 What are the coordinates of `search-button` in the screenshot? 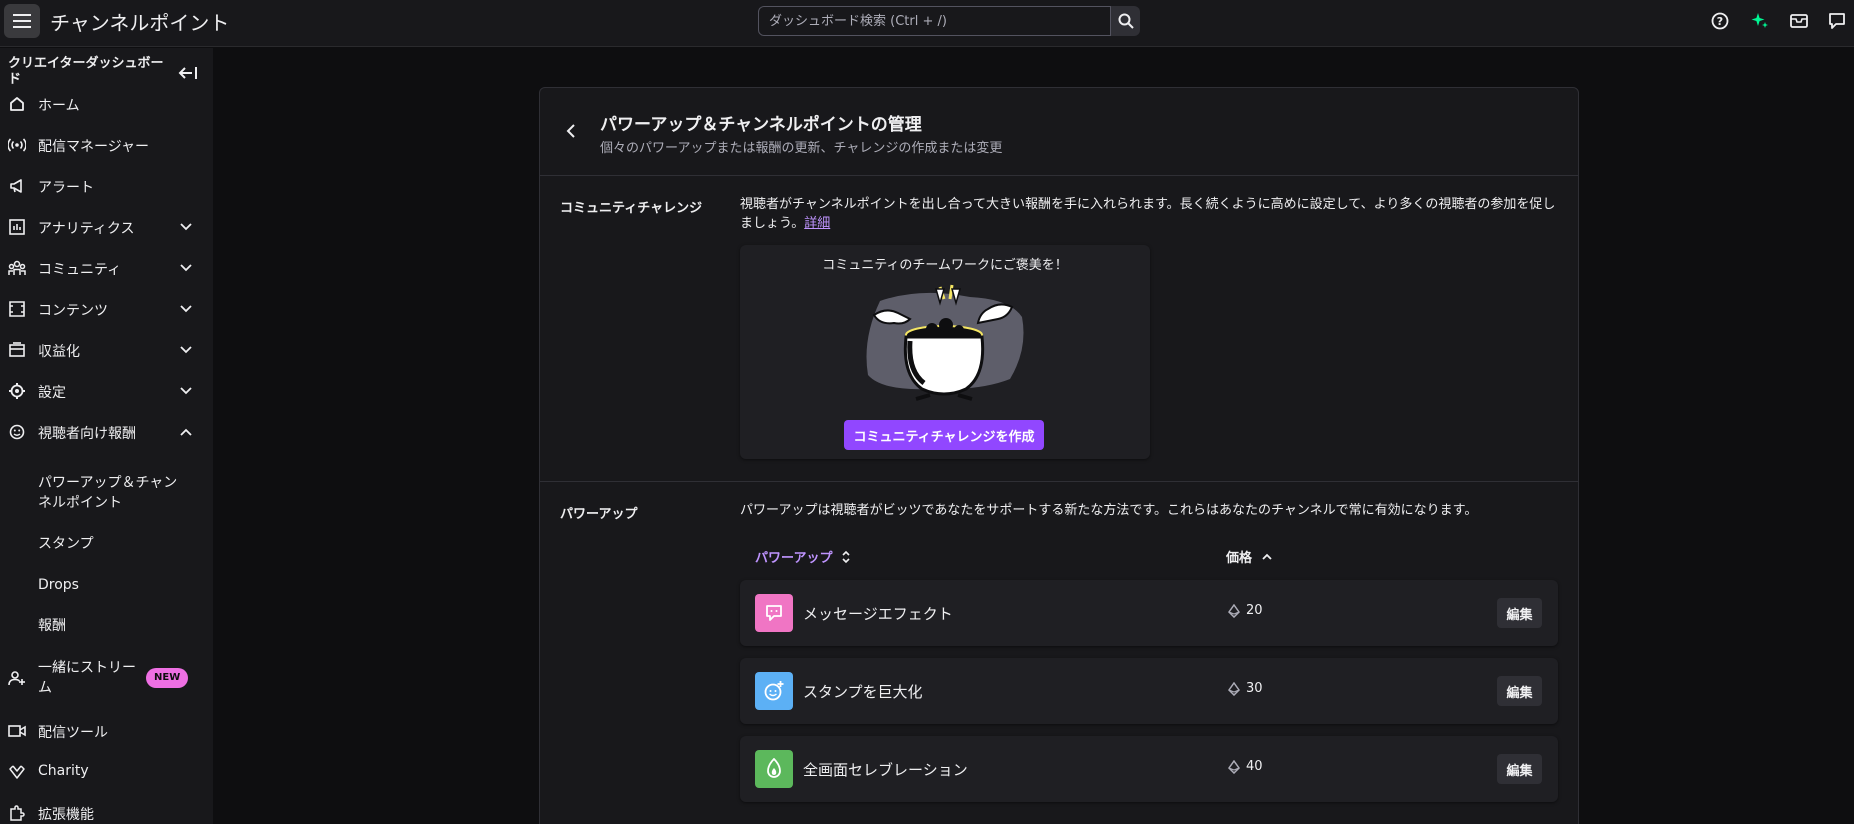 It's located at (1125, 21).